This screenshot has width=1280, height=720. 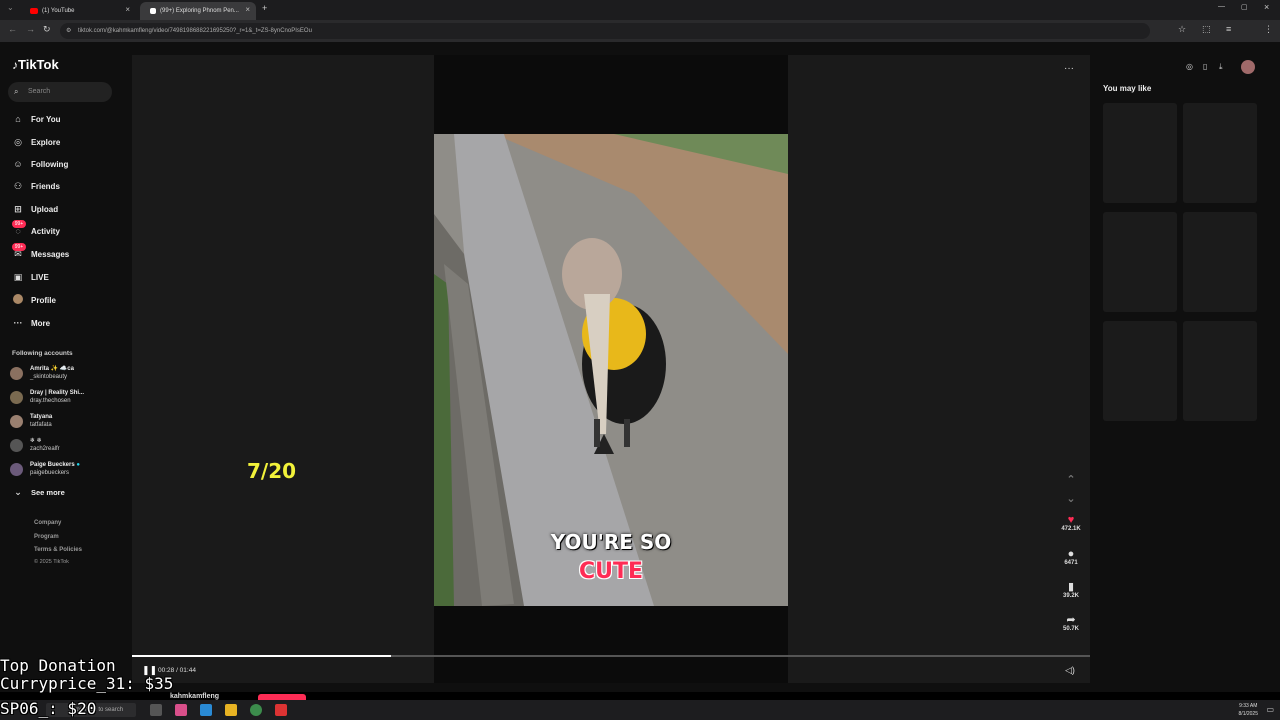 What do you see at coordinates (35, 445) in the screenshot?
I see `account-item: ❄ ❄ zach2realfr` at bounding box center [35, 445].